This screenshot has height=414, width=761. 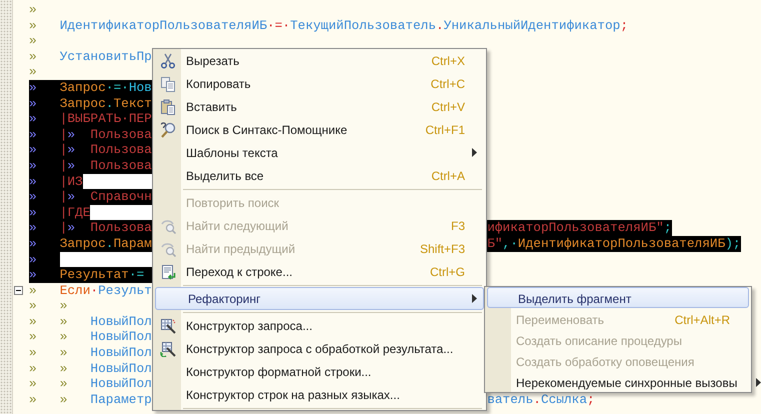 What do you see at coordinates (318, 271) in the screenshot?
I see `menu-item: Переход к строке... Ctrl+G` at bounding box center [318, 271].